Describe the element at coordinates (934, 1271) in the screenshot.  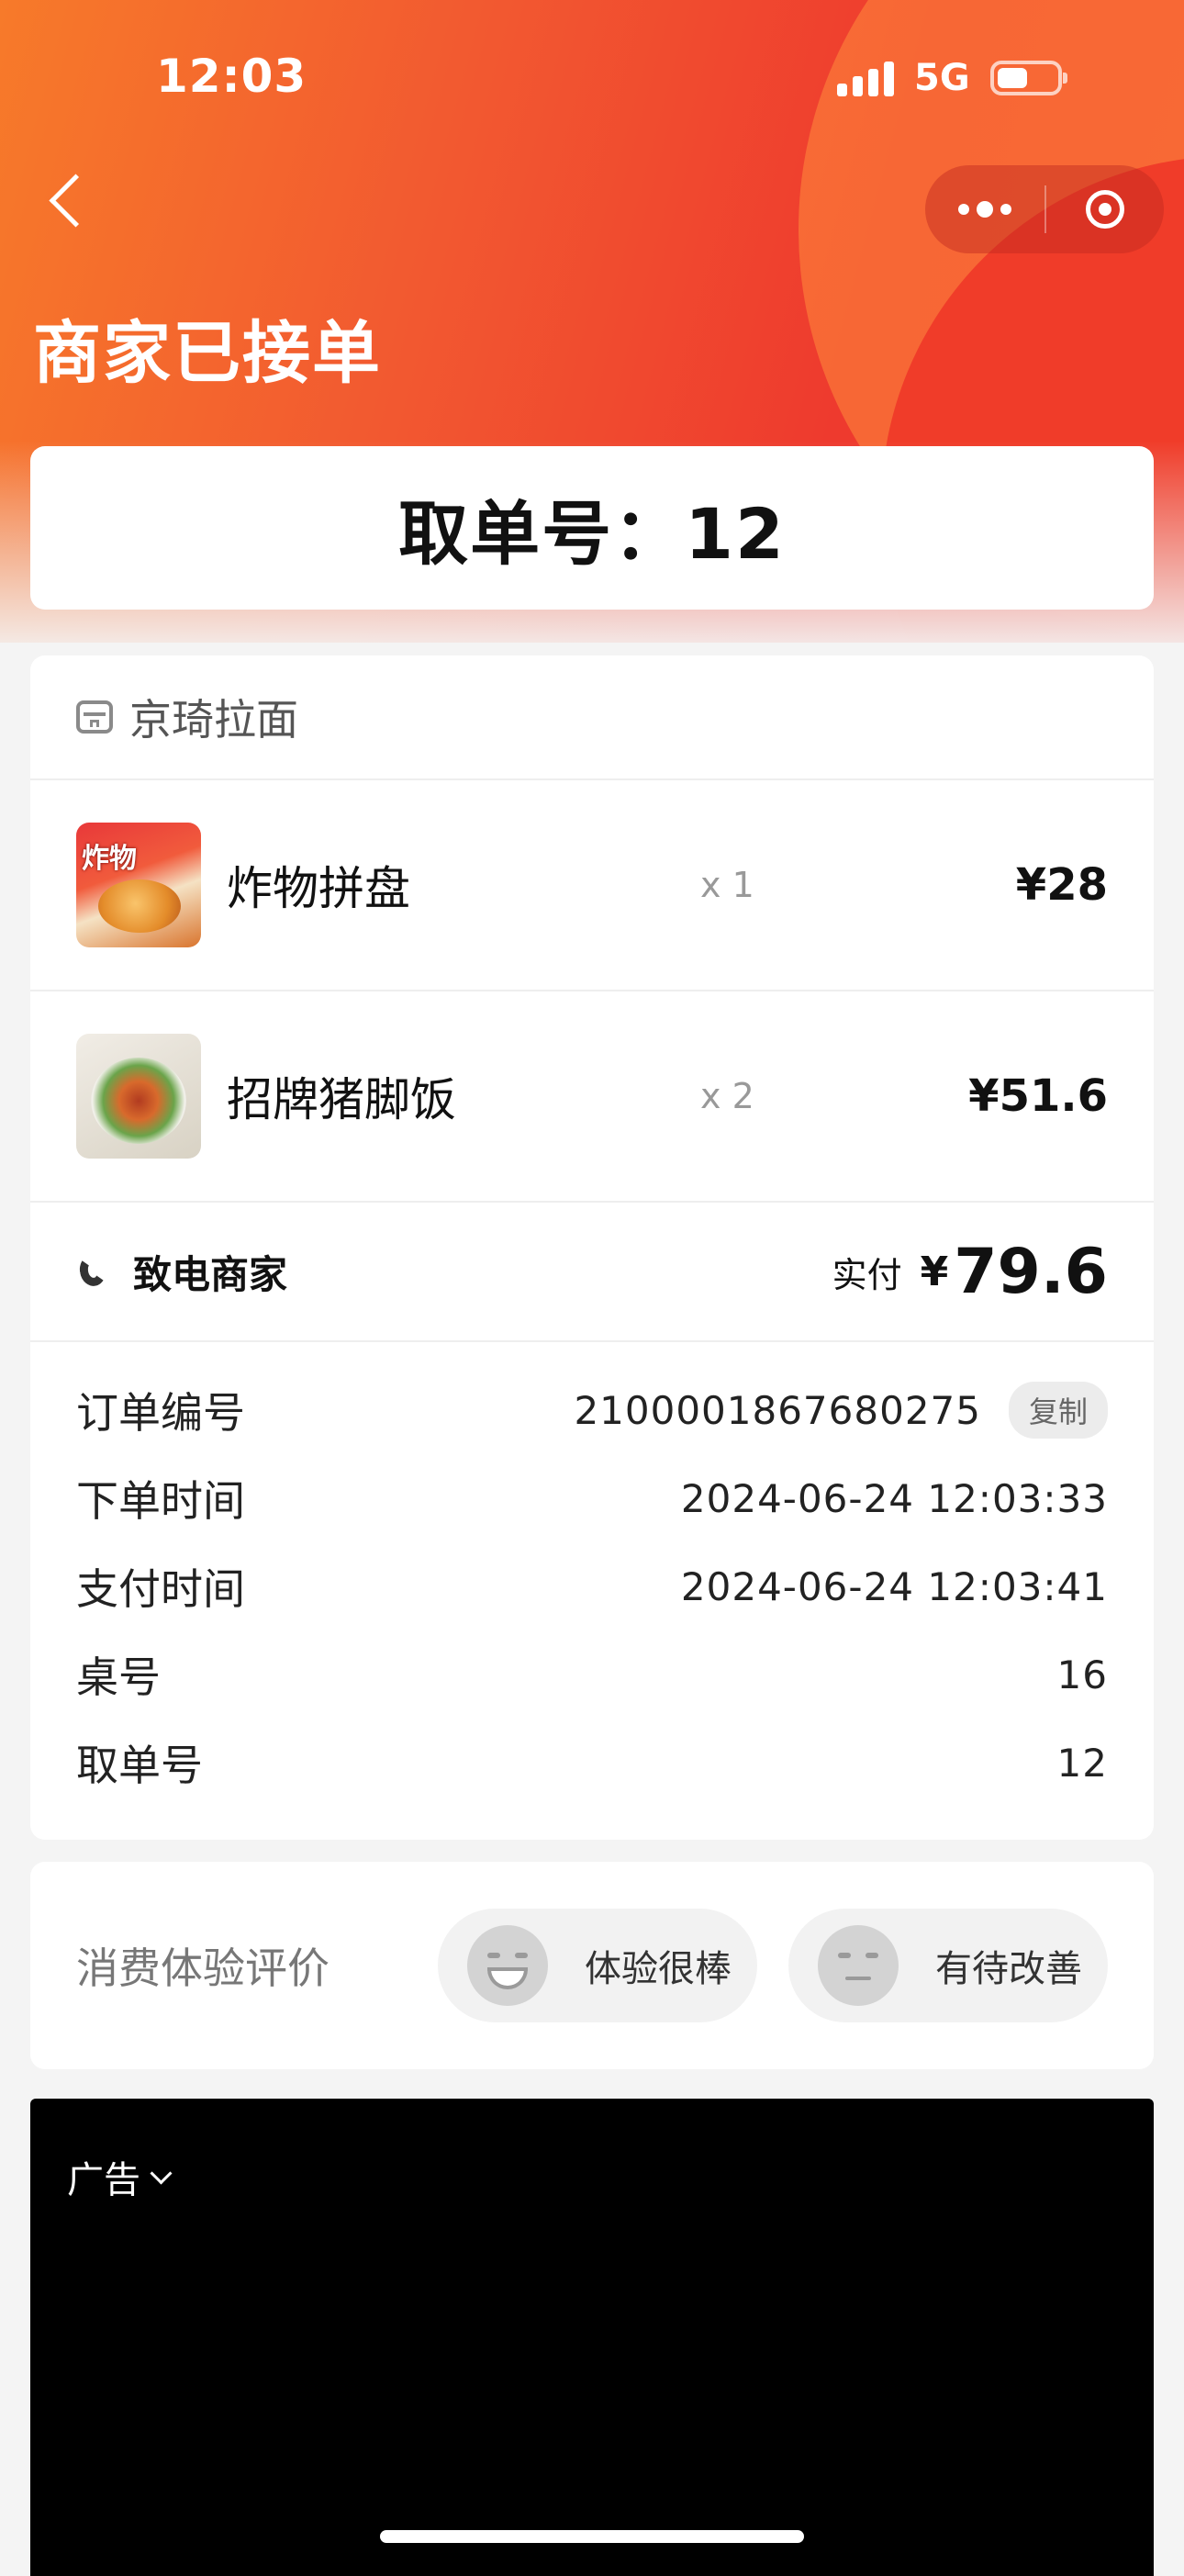
I see `paid-currency: ¥` at that location.